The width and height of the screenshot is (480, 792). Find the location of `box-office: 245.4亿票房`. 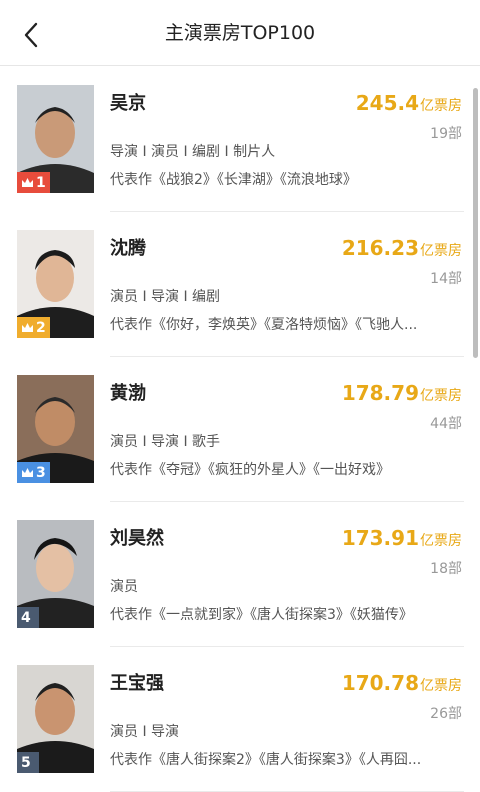

box-office: 245.4亿票房 is located at coordinates (408, 103).